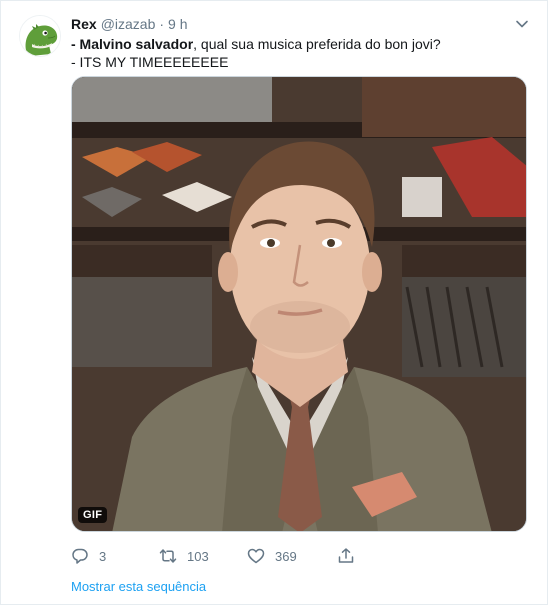 The image size is (548, 605). What do you see at coordinates (132, 44) in the screenshot?
I see `tweet-text-bold: - Malvino salvador` at bounding box center [132, 44].